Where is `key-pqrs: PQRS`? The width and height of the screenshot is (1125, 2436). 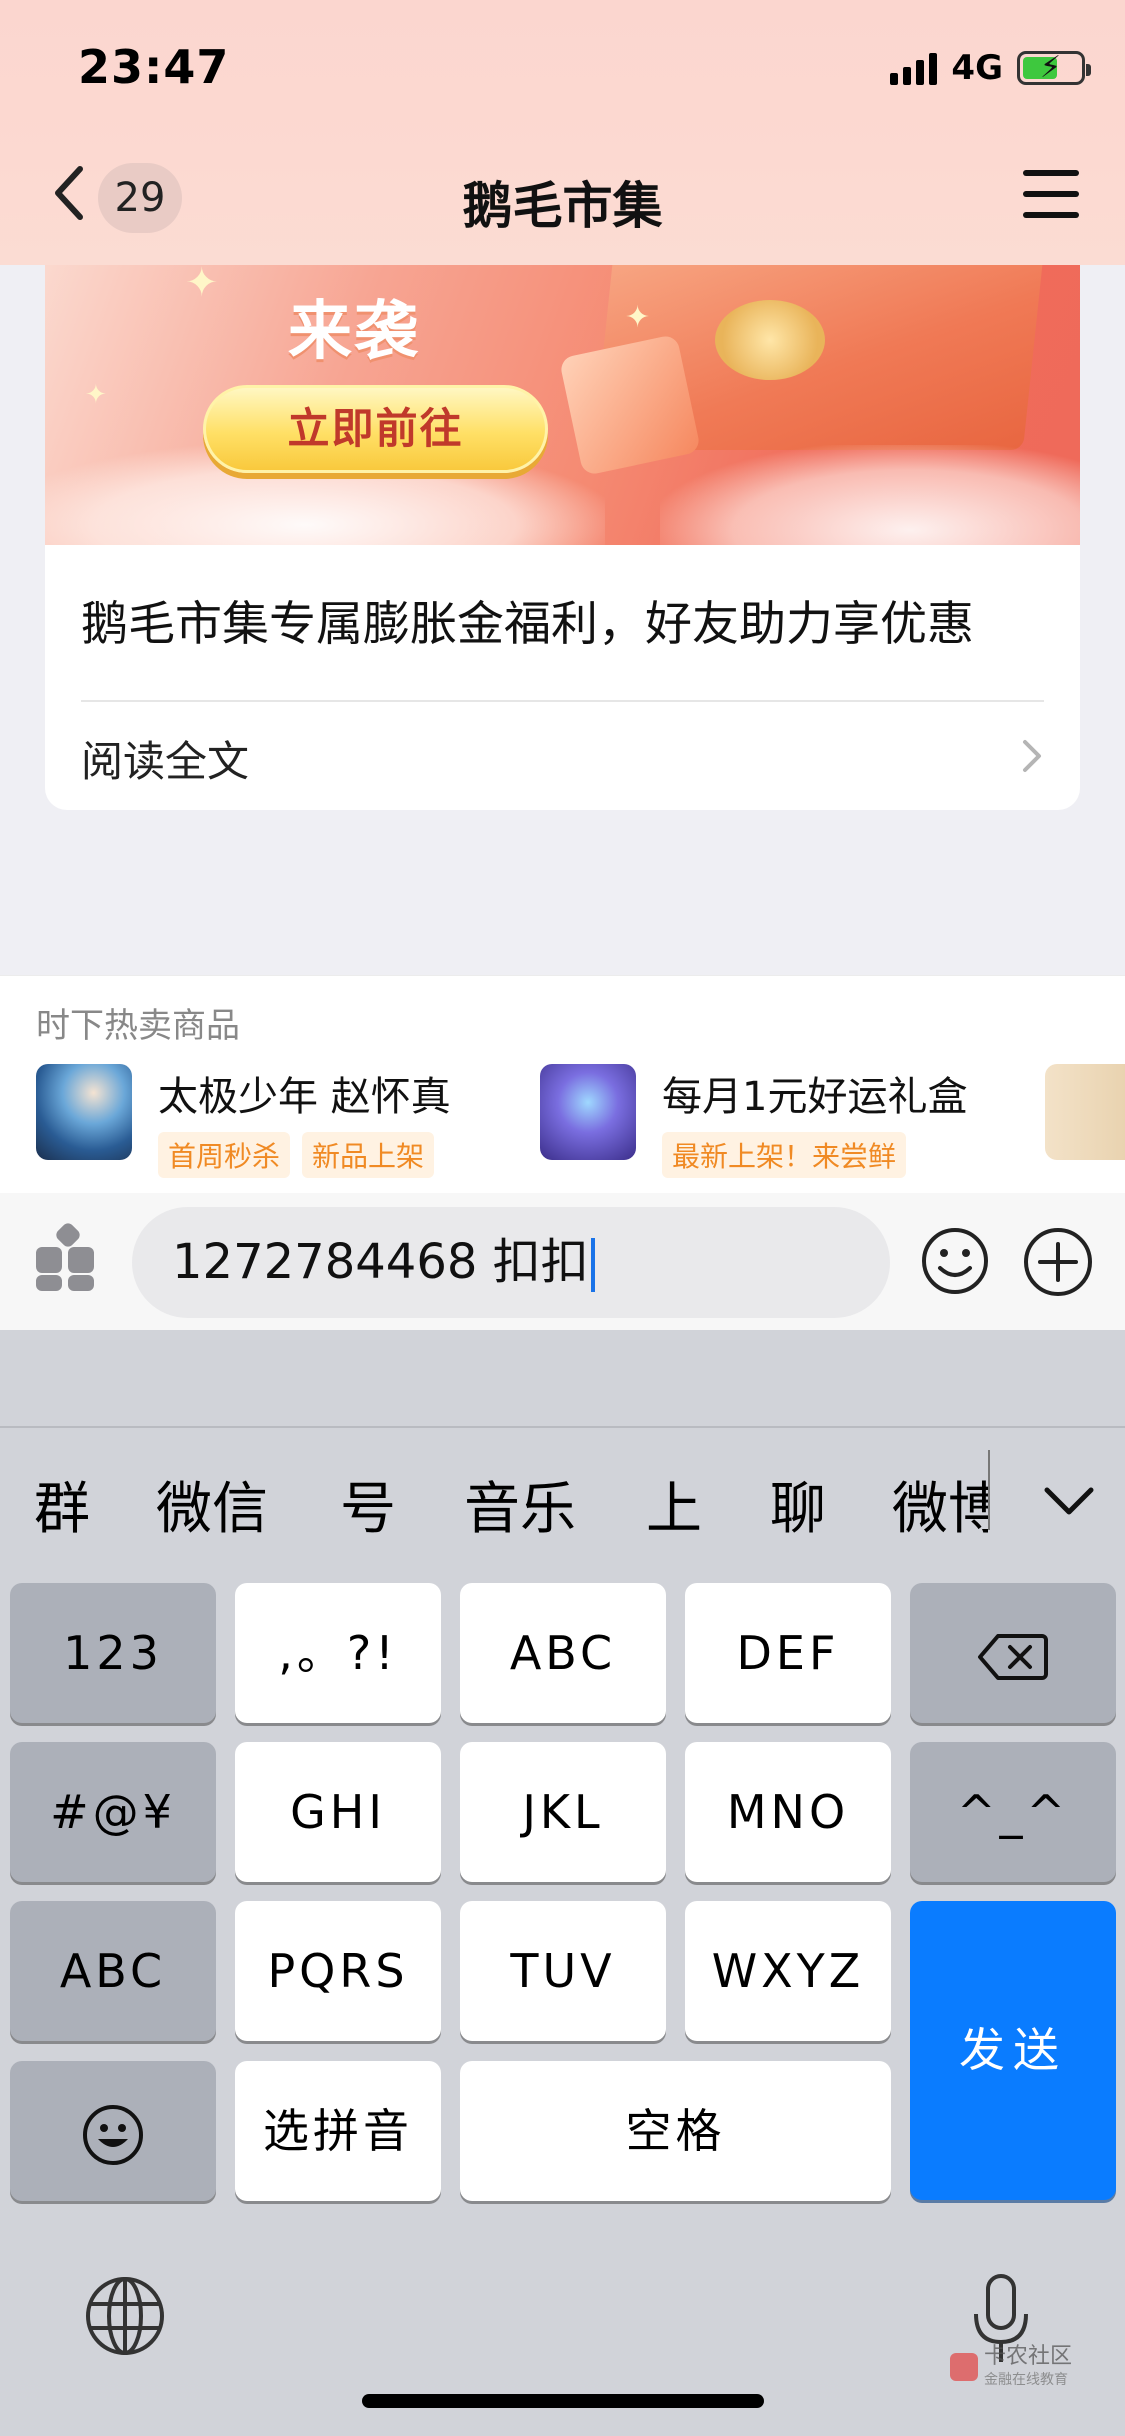
key-pqrs: PQRS is located at coordinates (338, 1971).